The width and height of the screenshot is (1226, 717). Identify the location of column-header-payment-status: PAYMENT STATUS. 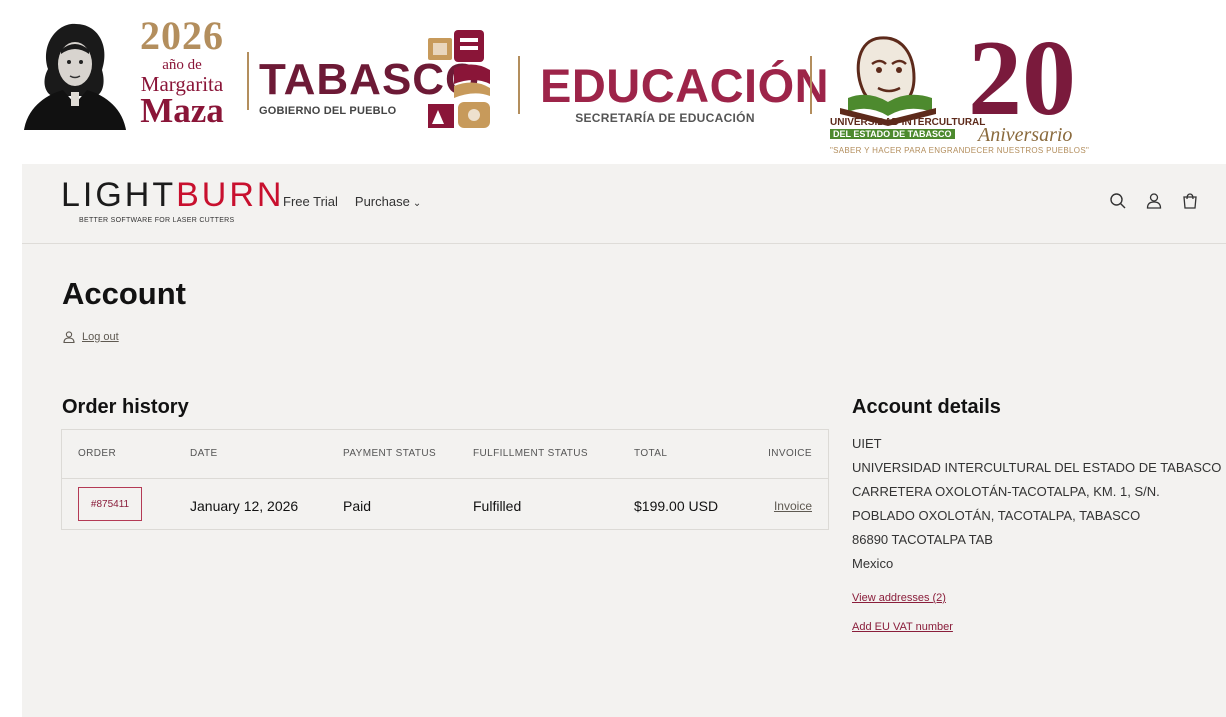
(390, 453).